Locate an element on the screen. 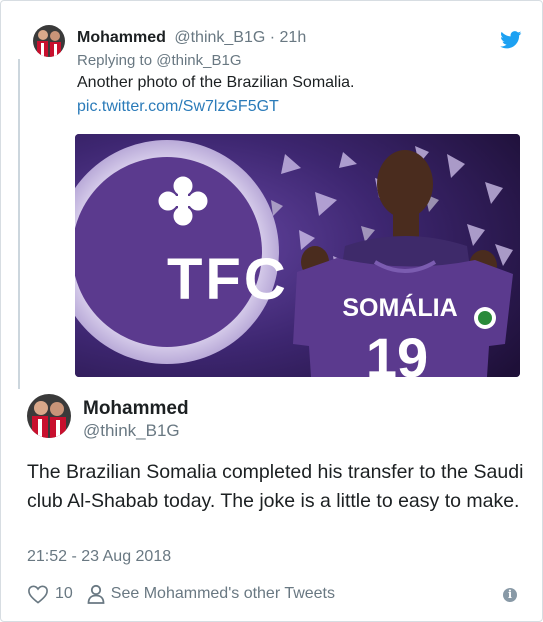  reply-text: Another photo of the Brazilian Somalia. is located at coordinates (216, 82).